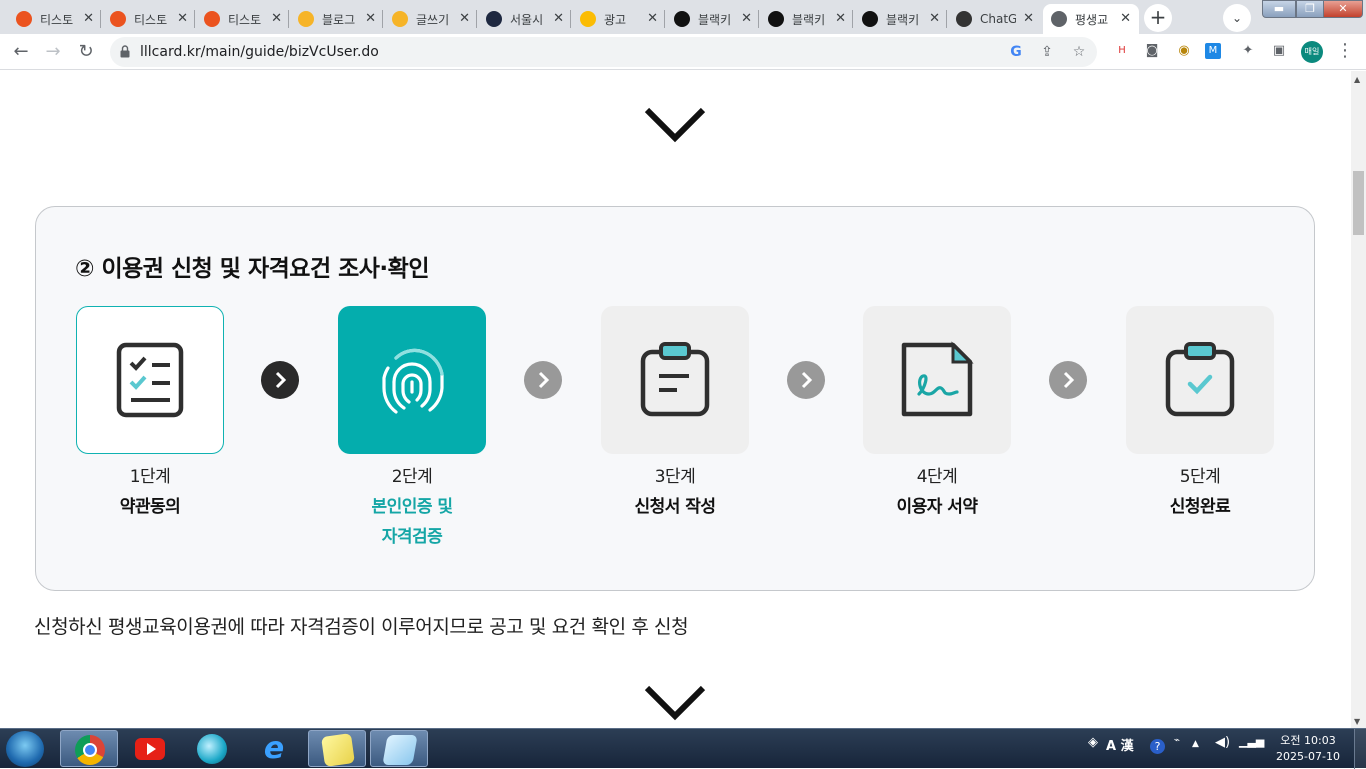  What do you see at coordinates (1251, 741) in the screenshot?
I see `signal-icon: ▁▃▅` at bounding box center [1251, 741].